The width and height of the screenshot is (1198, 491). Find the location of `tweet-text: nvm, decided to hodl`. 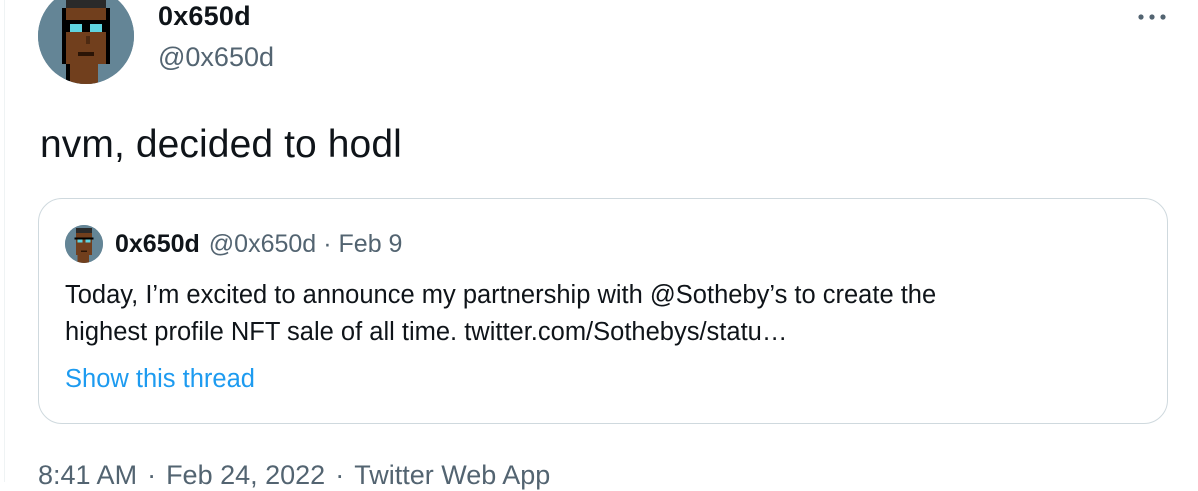

tweet-text: nvm, decided to hodl is located at coordinates (221, 144).